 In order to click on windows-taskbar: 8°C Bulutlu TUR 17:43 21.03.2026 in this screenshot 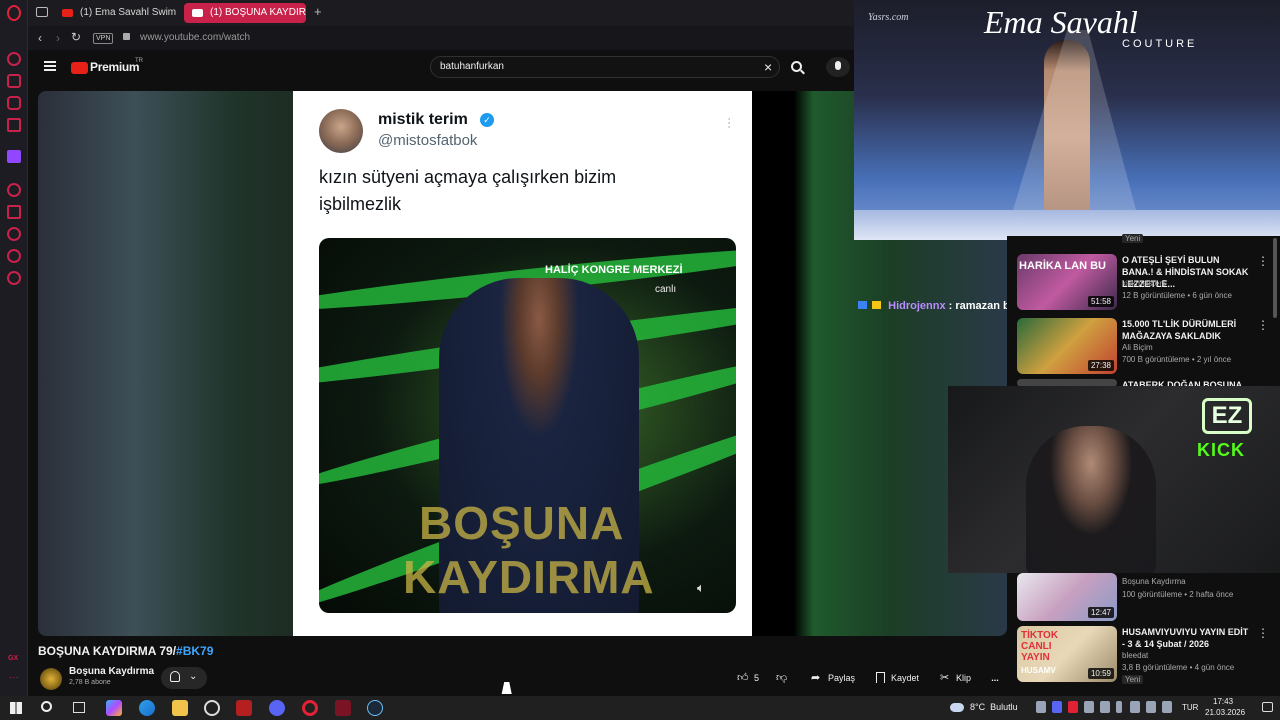, I will do `click(640, 708)`.